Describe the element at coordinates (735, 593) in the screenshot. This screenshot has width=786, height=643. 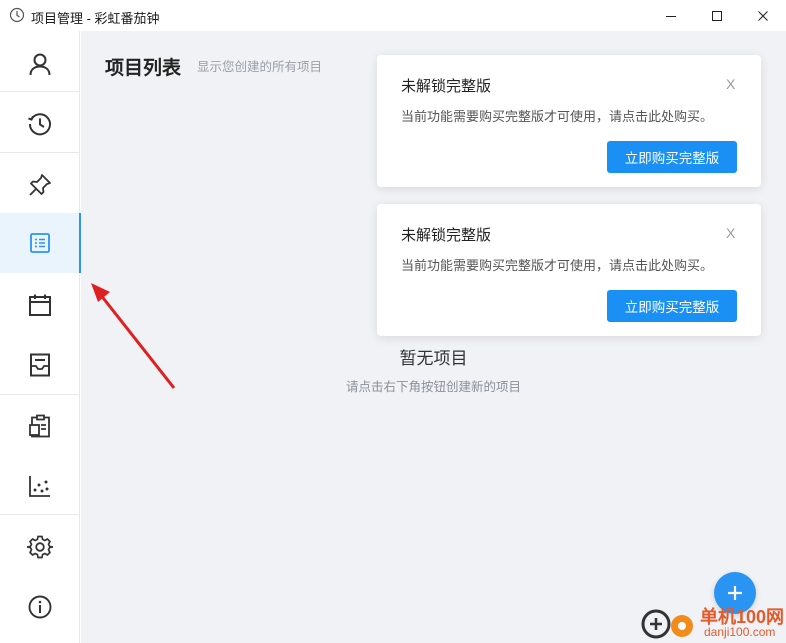
I see `plus-icon` at that location.